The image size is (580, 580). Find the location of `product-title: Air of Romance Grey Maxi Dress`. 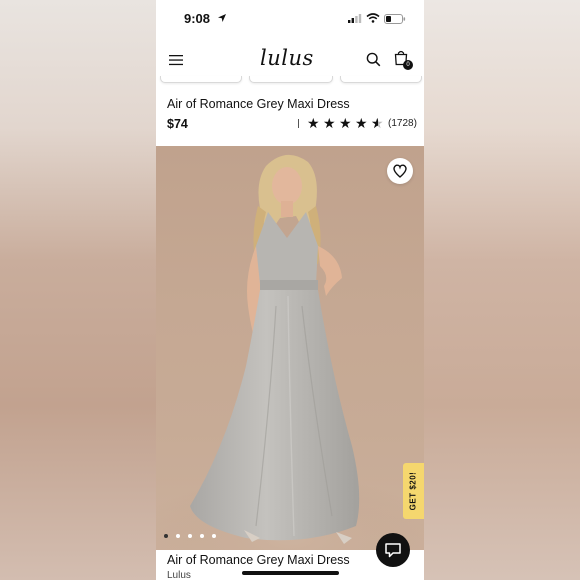

product-title: Air of Romance Grey Maxi Dress is located at coordinates (258, 104).